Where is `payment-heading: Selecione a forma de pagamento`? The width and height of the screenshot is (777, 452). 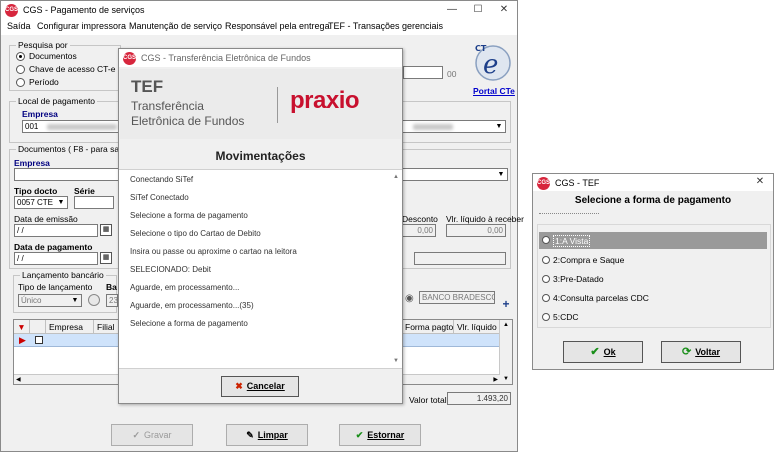 payment-heading: Selecione a forma de pagamento is located at coordinates (653, 200).